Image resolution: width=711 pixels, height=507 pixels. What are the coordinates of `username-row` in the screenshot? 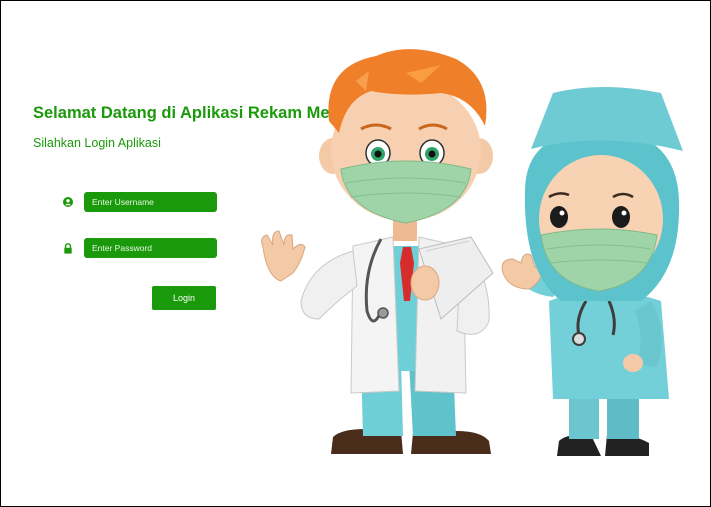 It's located at (140, 202).